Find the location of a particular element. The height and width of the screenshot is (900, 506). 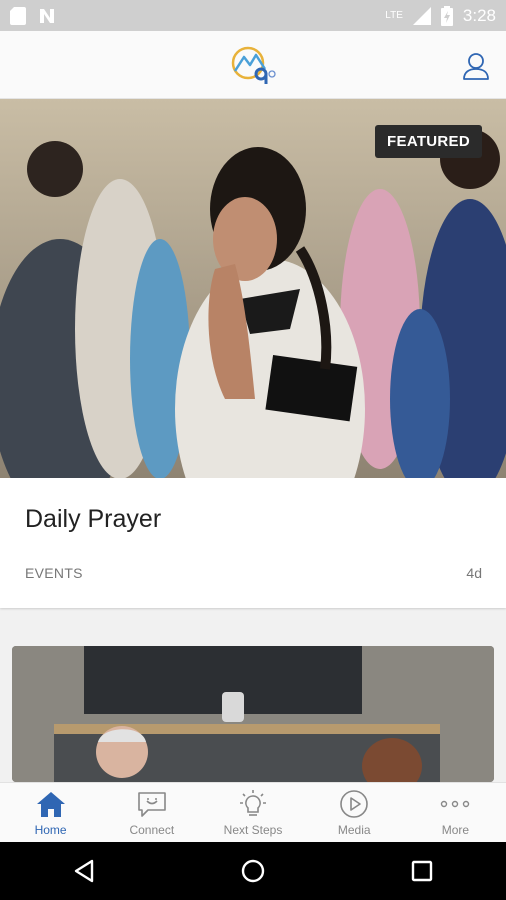

card-age: 4d is located at coordinates (474, 573).